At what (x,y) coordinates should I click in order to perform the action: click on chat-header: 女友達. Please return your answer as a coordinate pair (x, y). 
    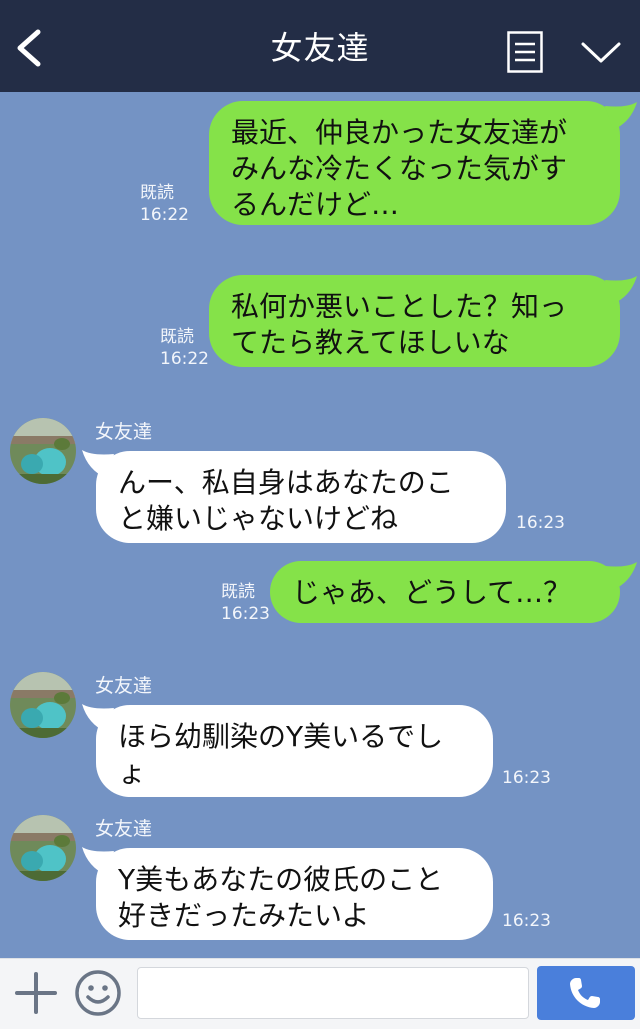
    Looking at the image, I should click on (320, 46).